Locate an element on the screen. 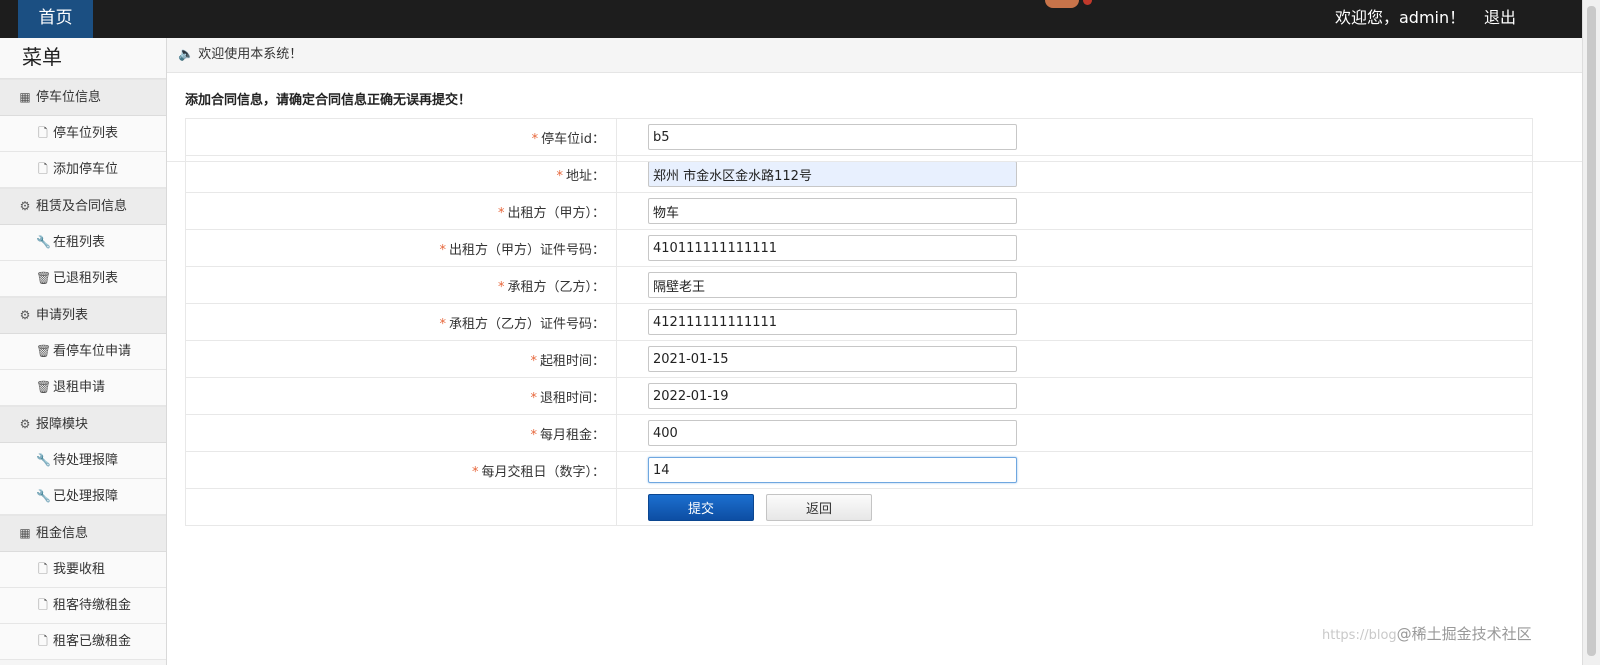 The height and width of the screenshot is (665, 1600). logo-icon is located at coordinates (1070, 4).